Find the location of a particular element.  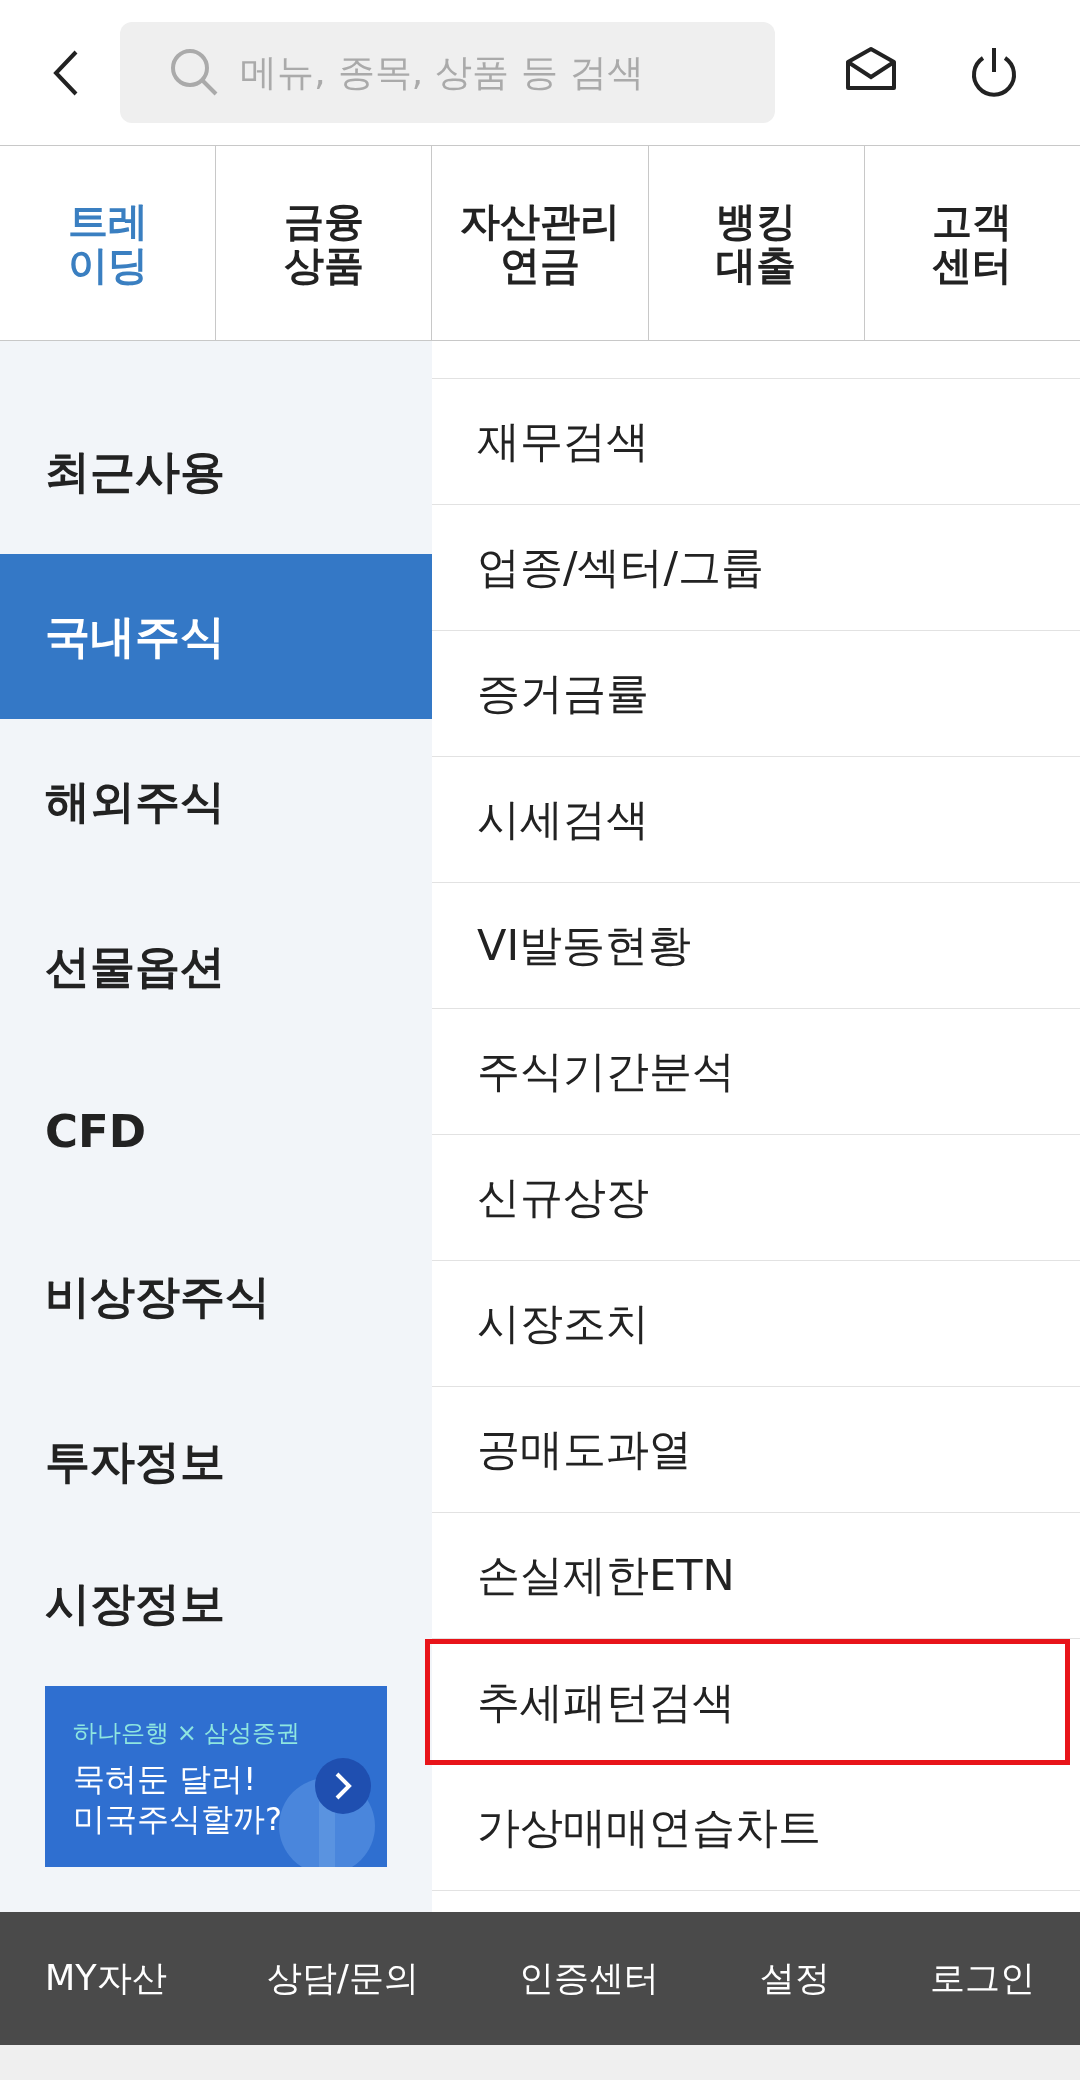

menu-item: VI발동현황 is located at coordinates (756, 946).